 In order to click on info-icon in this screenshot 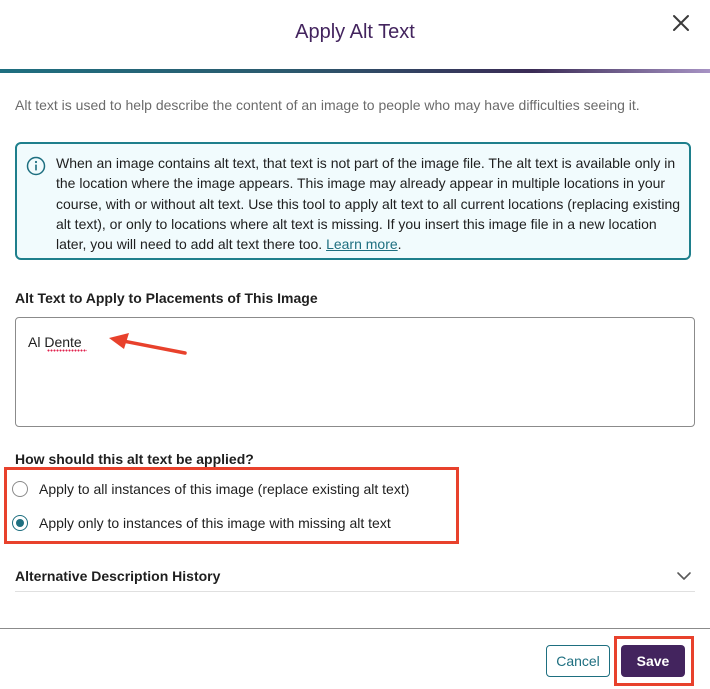, I will do `click(36, 166)`.